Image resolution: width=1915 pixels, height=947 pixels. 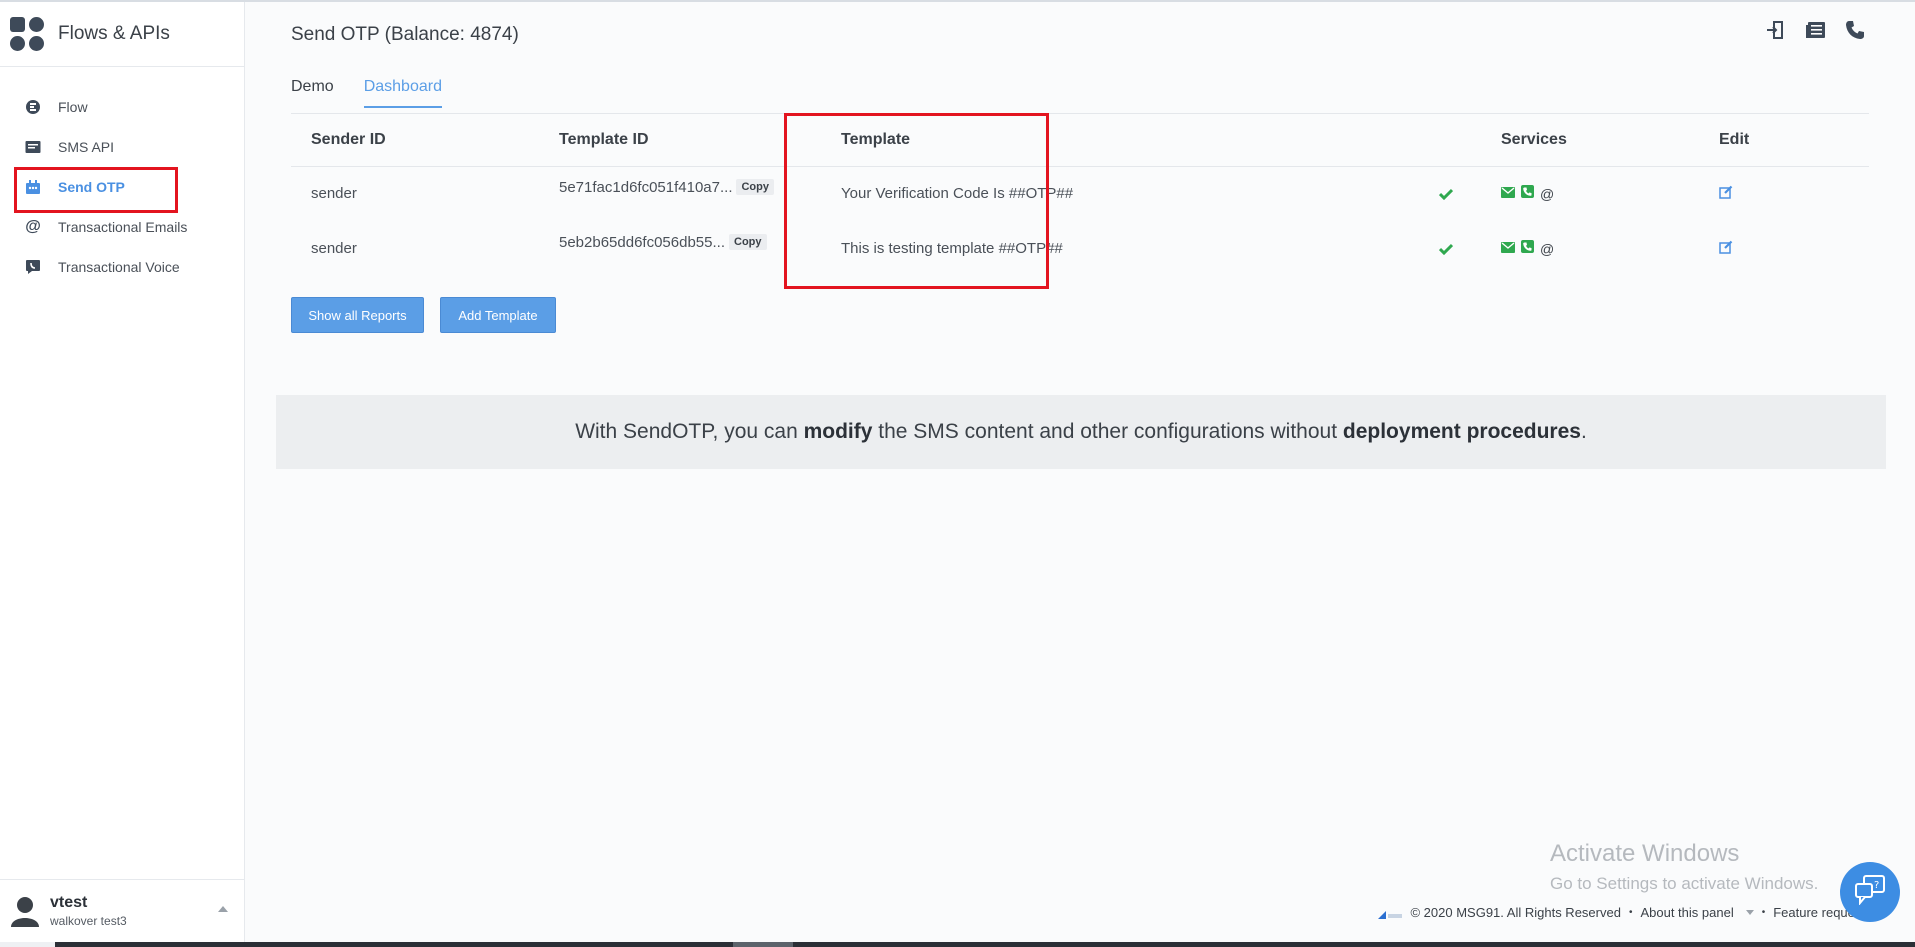 What do you see at coordinates (1515, 912) in the screenshot?
I see `copyright-text: © 2020 MSG91. All Rights Reserved` at bounding box center [1515, 912].